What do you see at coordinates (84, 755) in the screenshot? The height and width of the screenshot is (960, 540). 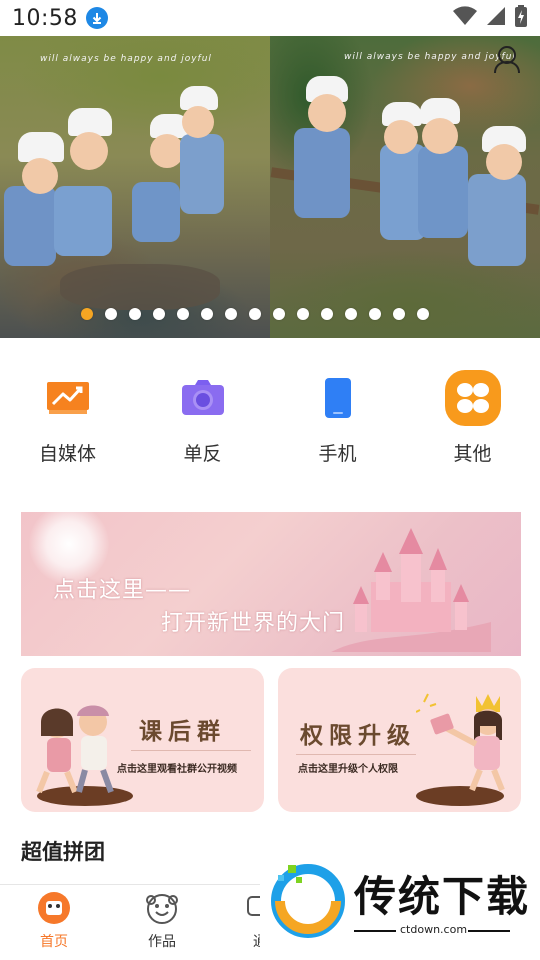 I see `kids-illustration` at bounding box center [84, 755].